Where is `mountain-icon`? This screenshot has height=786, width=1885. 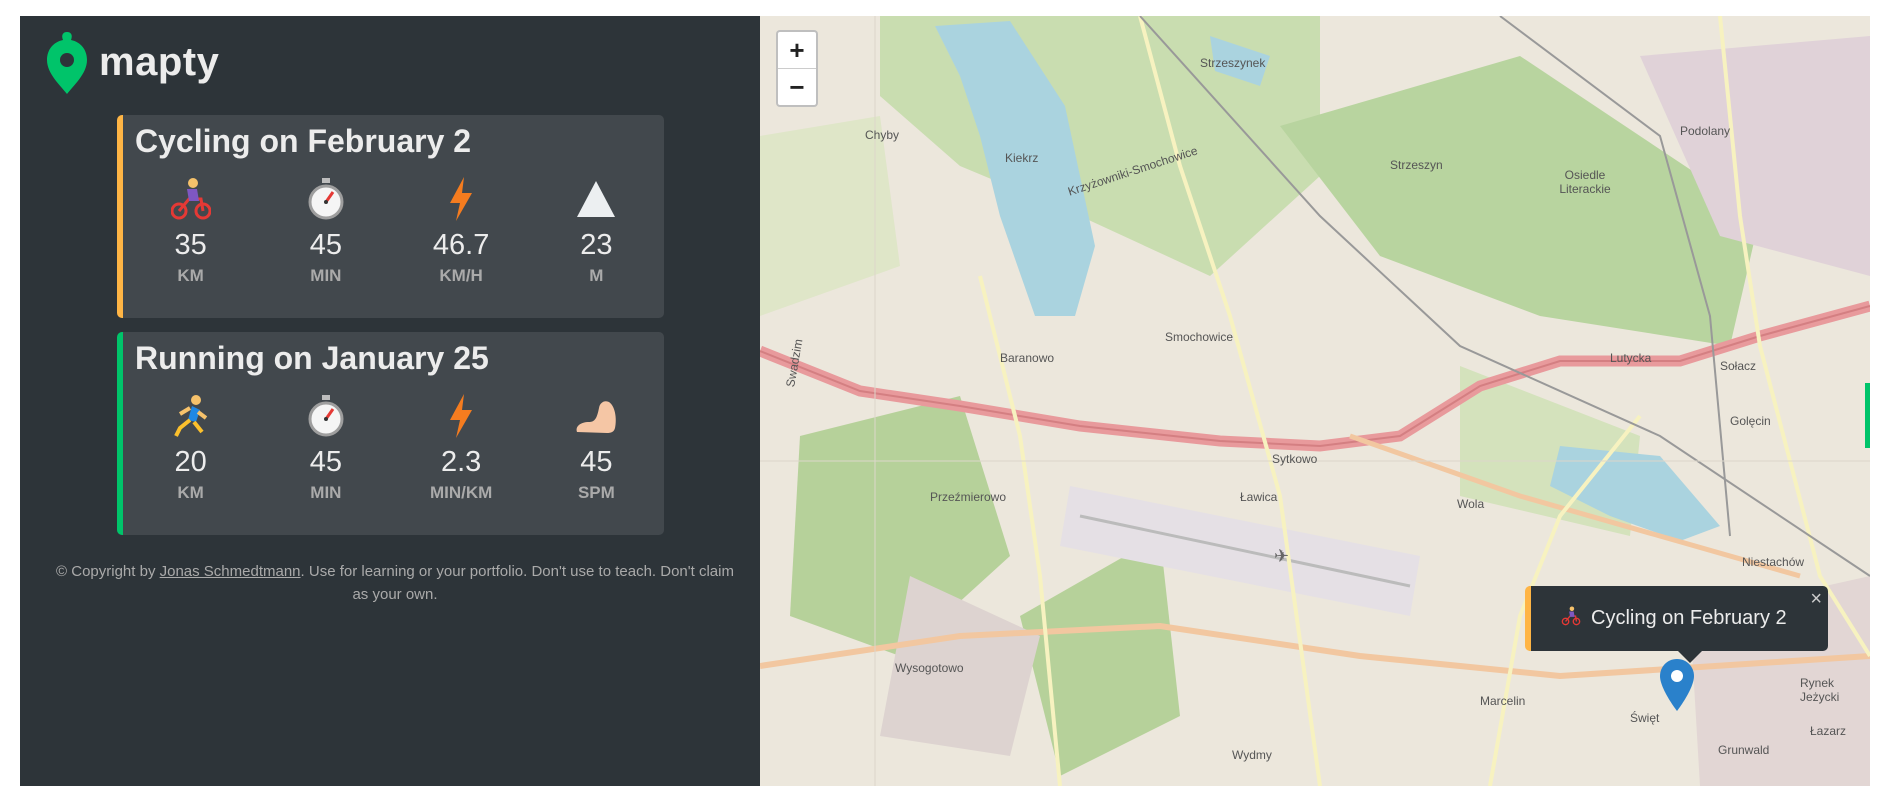 mountain-icon is located at coordinates (596, 199).